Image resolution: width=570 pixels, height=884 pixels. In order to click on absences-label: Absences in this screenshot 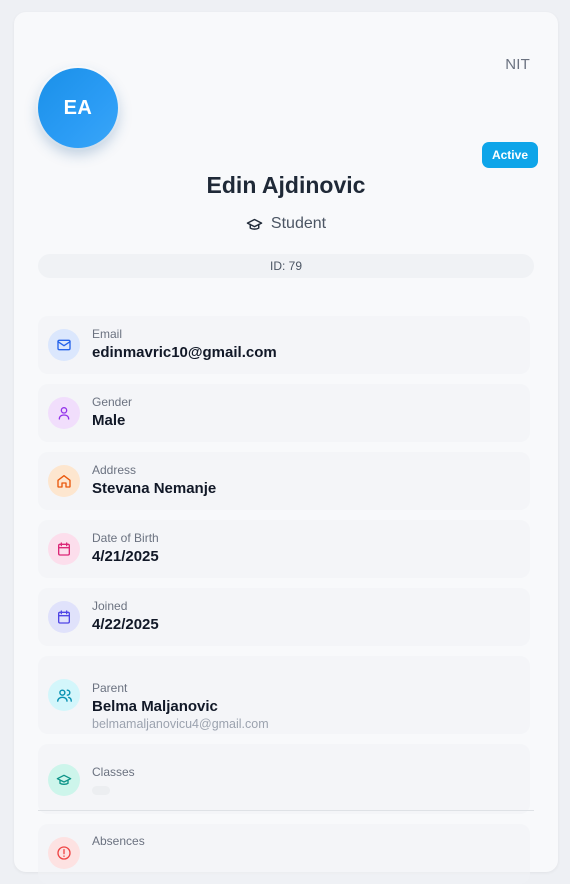, I will do `click(118, 841)`.